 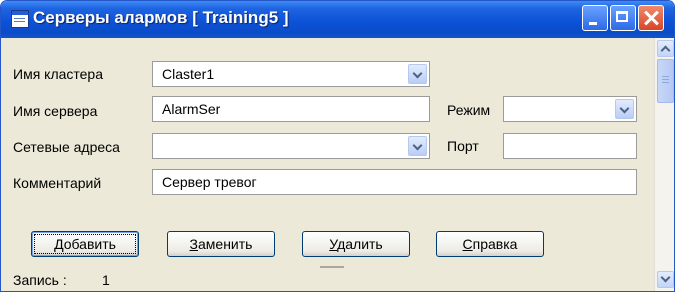 I want to click on record-value: 1, so click(x=106, y=280).